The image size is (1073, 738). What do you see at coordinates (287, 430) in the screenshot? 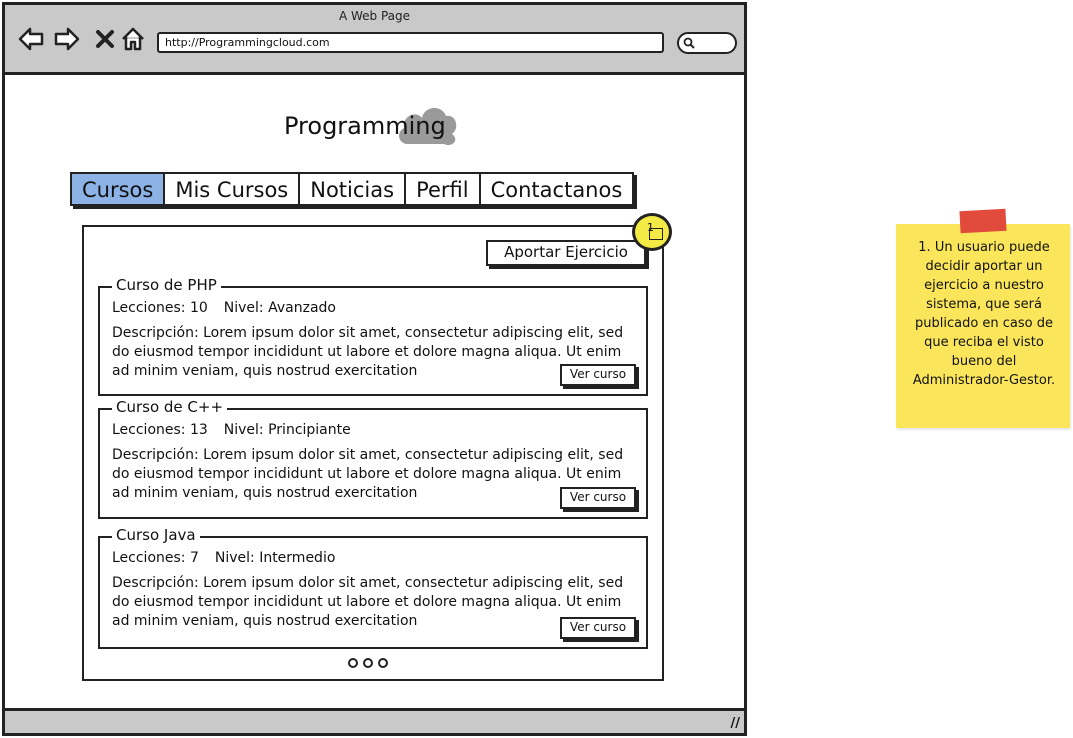
I see `course-level: Nivel: Principiante` at bounding box center [287, 430].